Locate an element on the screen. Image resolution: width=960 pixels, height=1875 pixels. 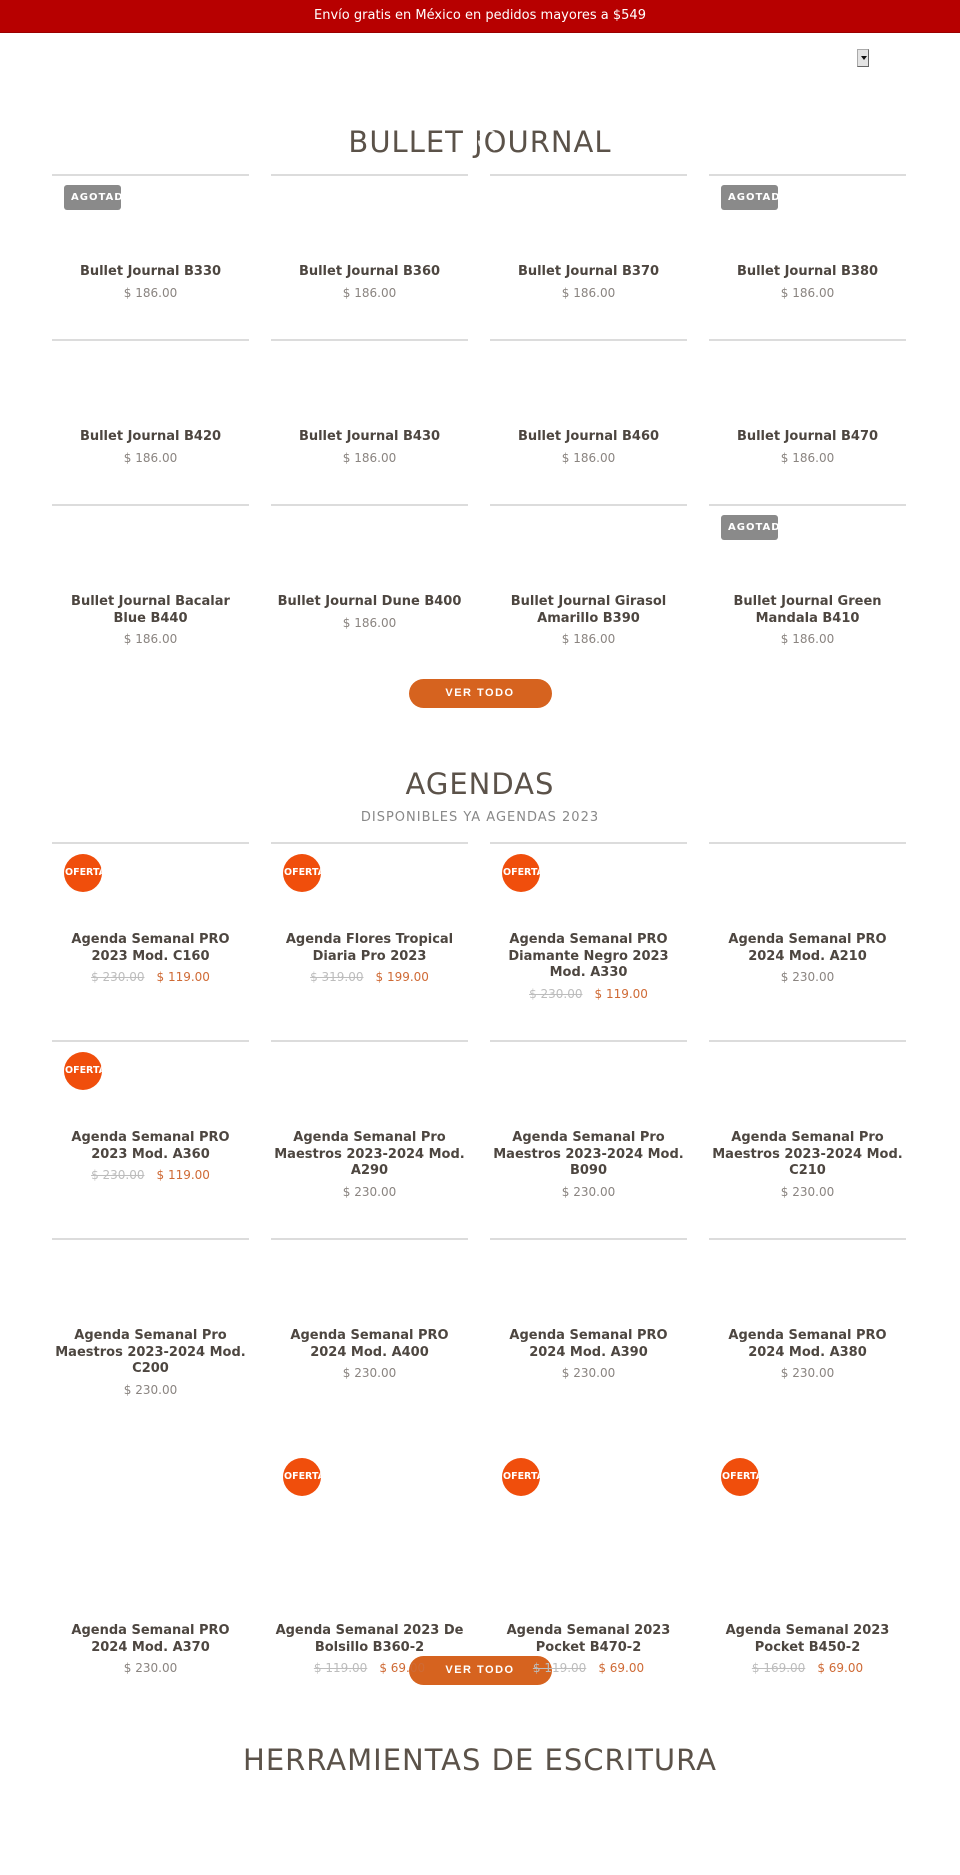
sale-price: $ 69.00 is located at coordinates (402, 1668).